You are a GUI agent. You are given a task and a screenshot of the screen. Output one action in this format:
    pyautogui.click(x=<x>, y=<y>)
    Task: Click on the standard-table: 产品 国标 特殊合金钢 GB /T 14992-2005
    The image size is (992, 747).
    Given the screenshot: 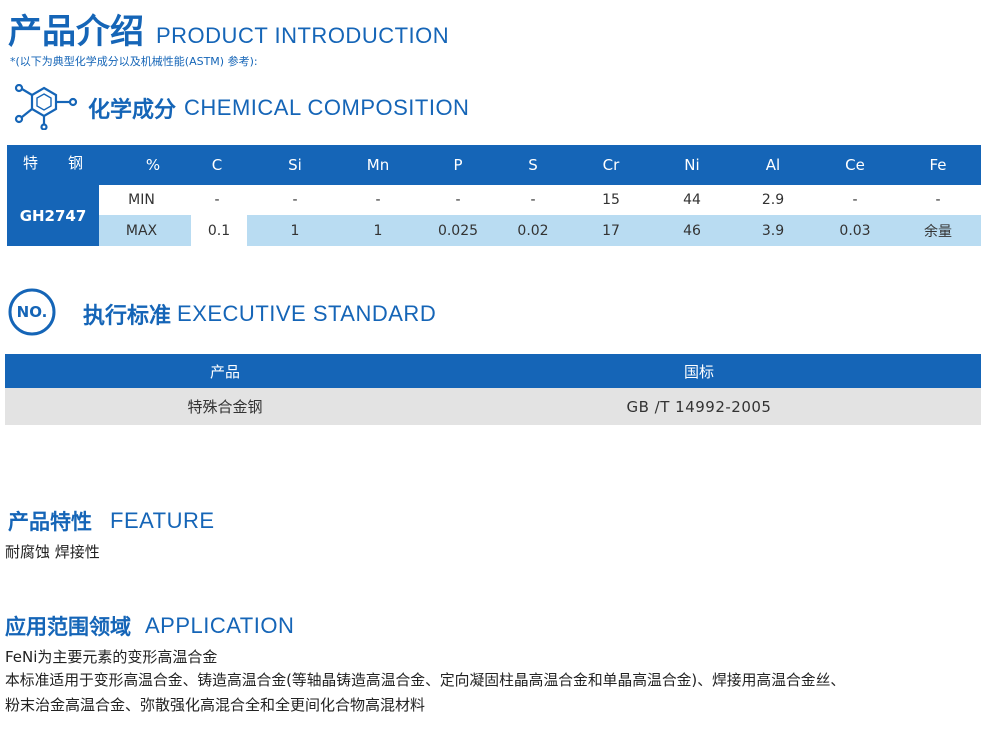 What is the action you would take?
    pyautogui.click(x=493, y=389)
    